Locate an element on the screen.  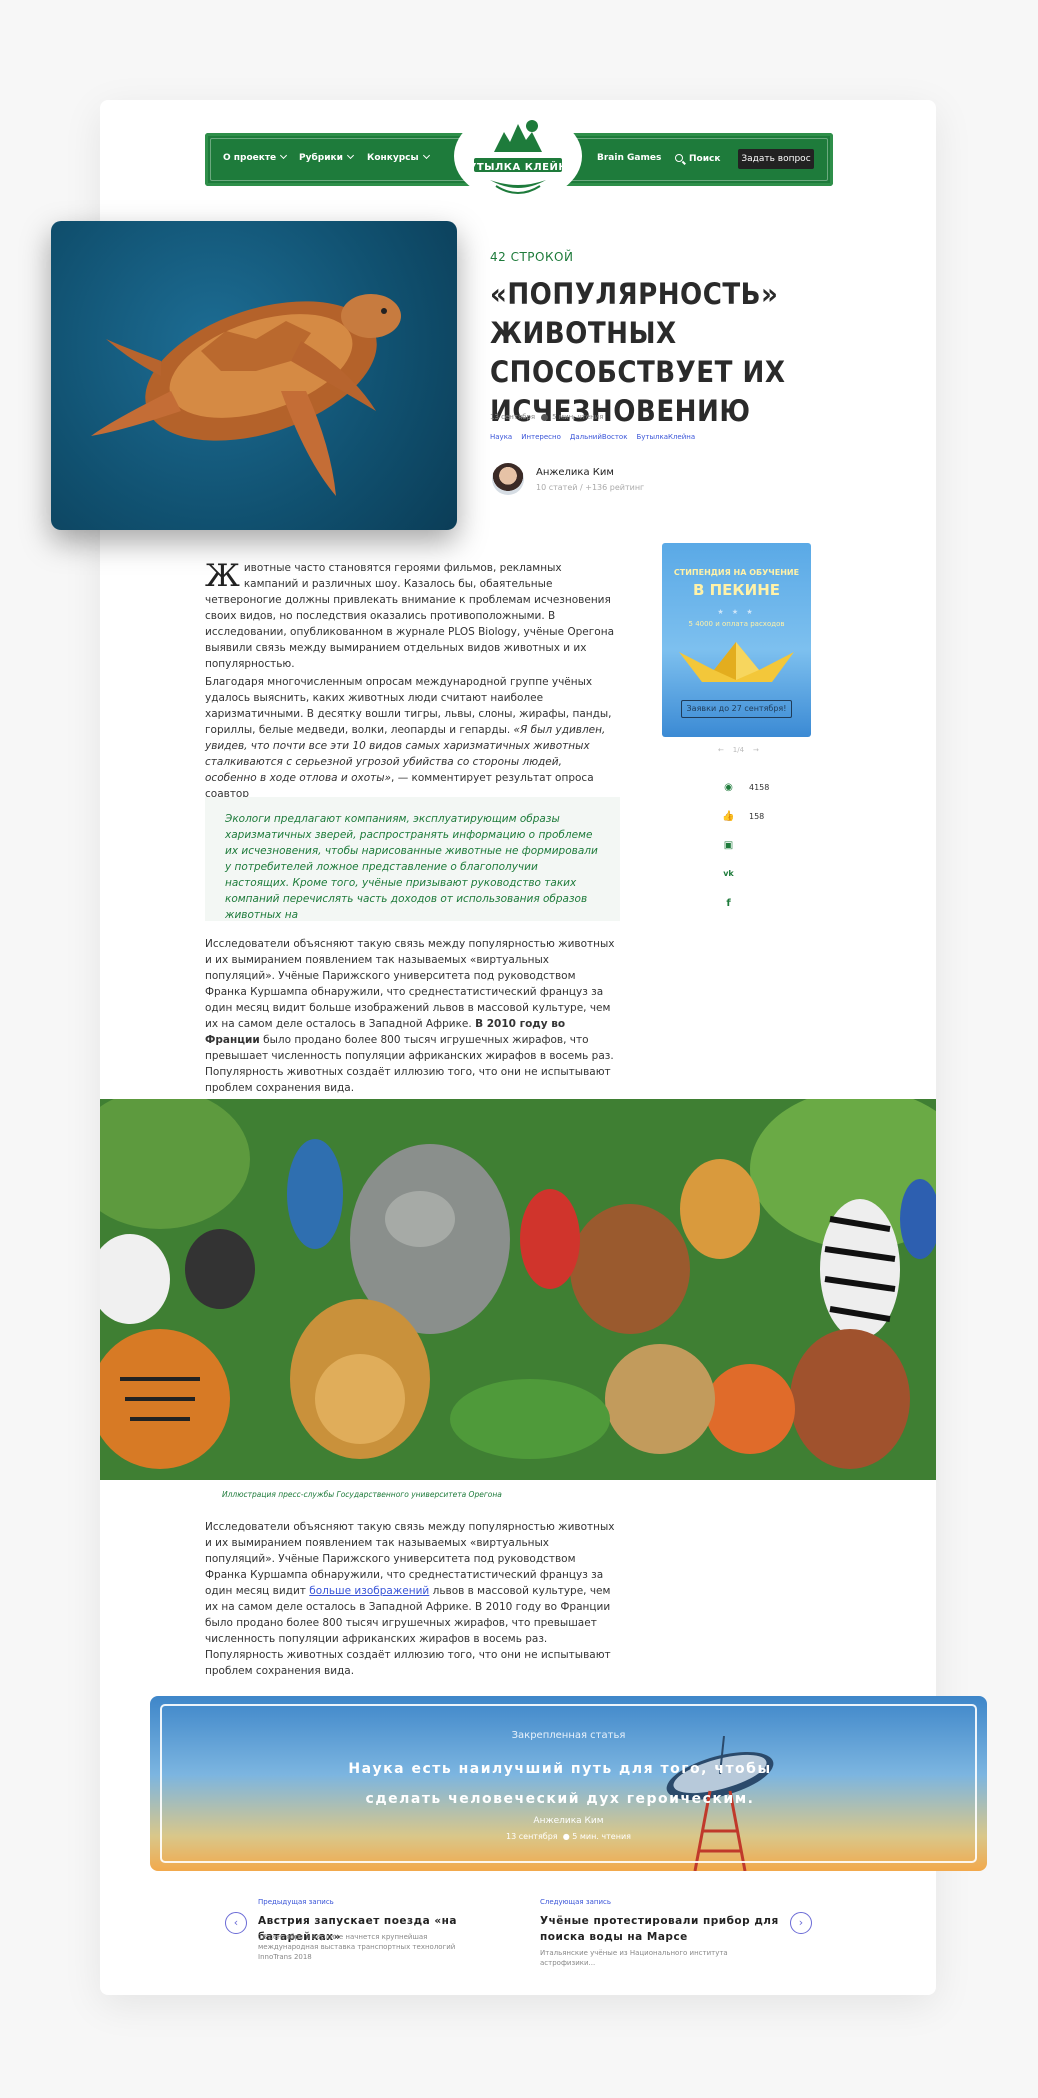
nav-brain-games: Brain Games is located at coordinates (629, 158).